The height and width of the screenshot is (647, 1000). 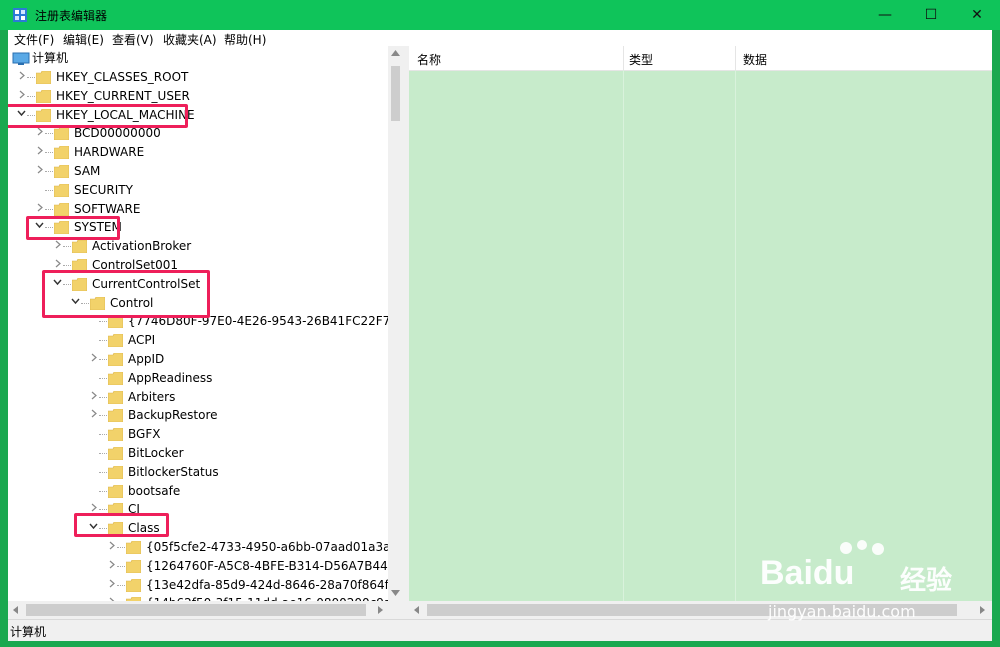 What do you see at coordinates (198, 96) in the screenshot?
I see `tree-item: HKEY_CURRENT_USER` at bounding box center [198, 96].